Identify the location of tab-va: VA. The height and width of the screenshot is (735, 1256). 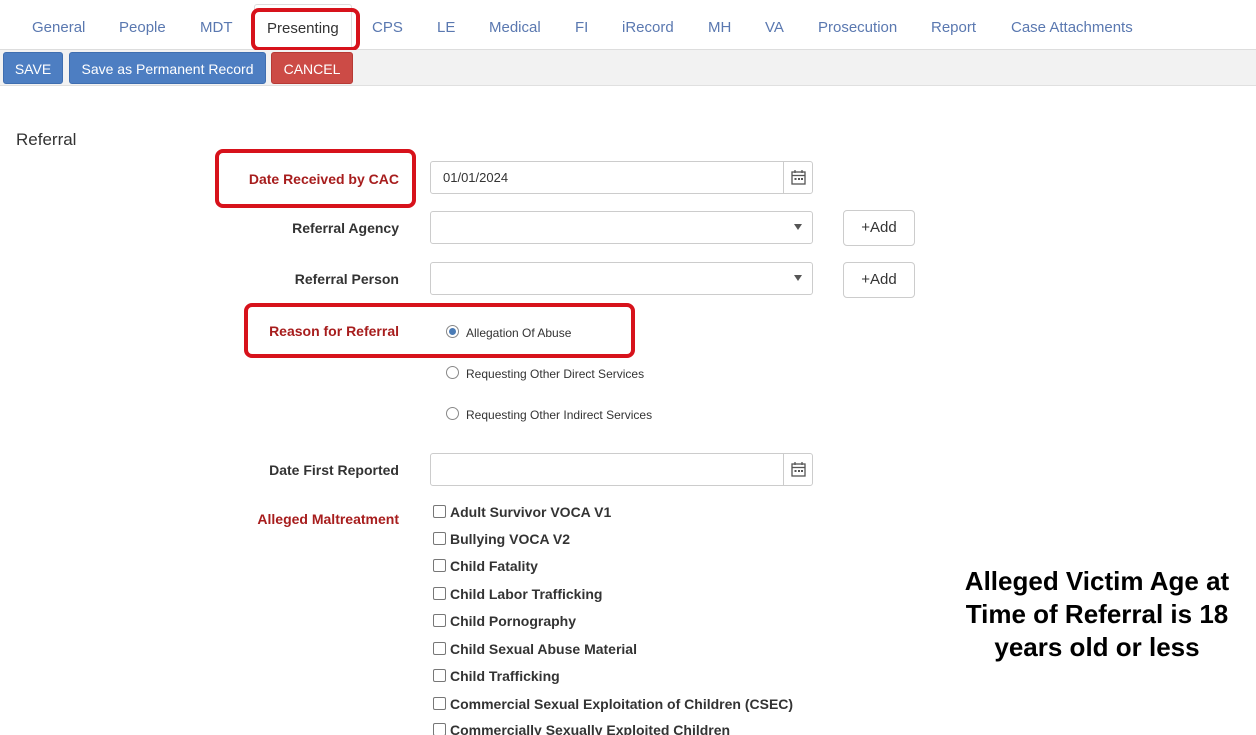
(774, 25).